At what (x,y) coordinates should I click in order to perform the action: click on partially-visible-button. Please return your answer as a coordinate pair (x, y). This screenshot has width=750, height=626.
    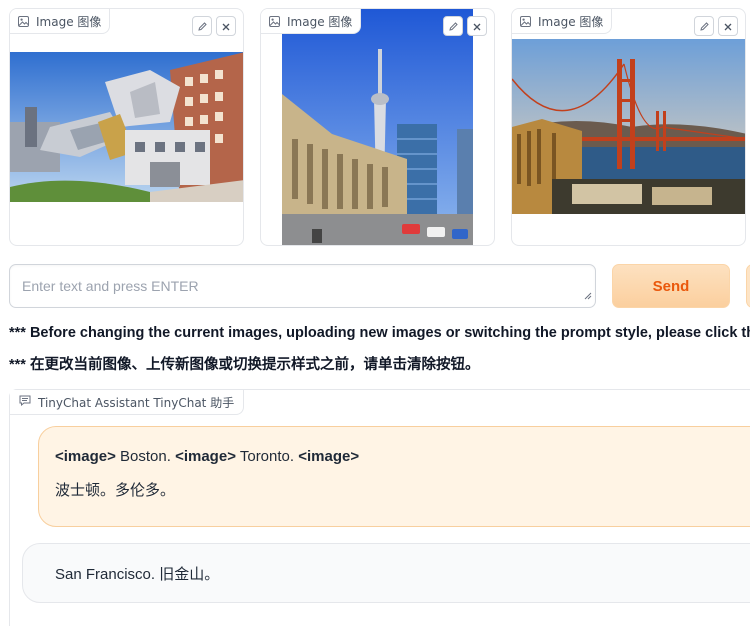
    Looking at the image, I should click on (748, 286).